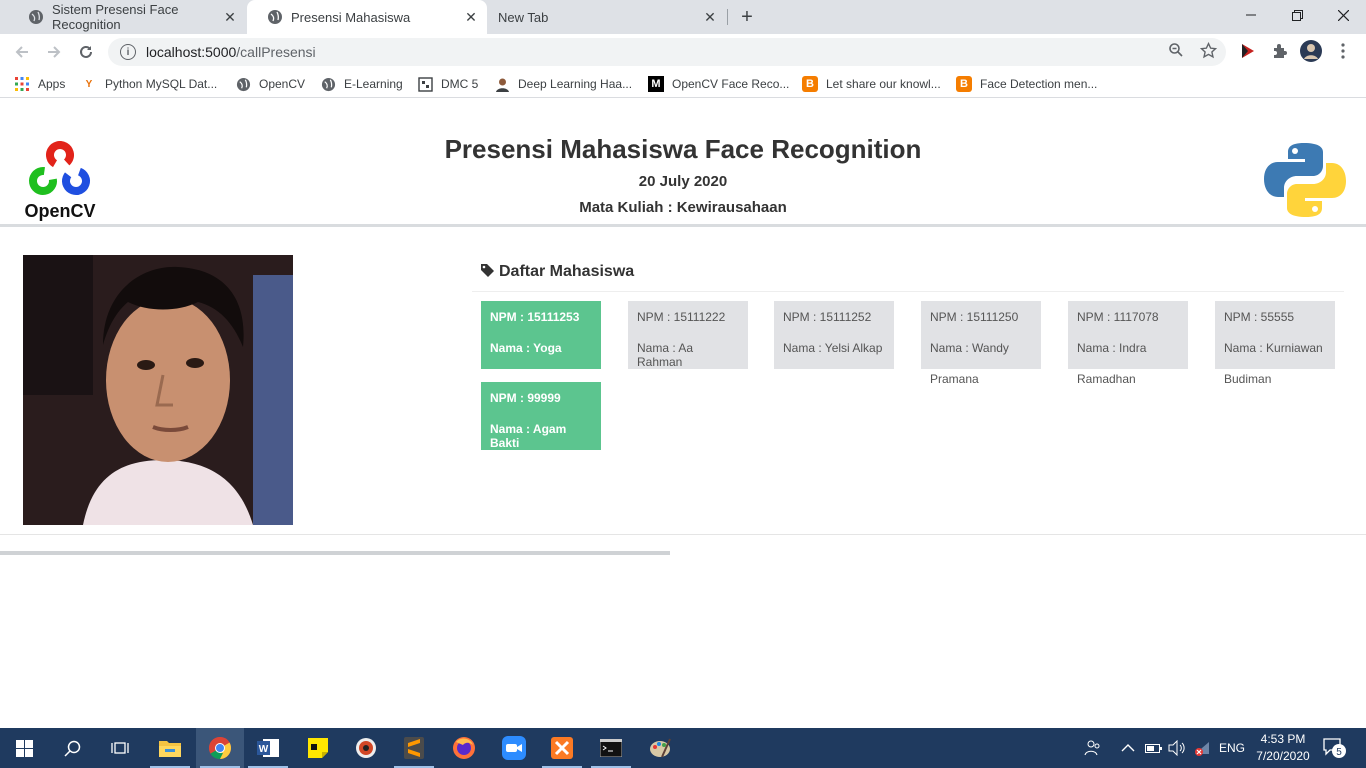 This screenshot has width=1366, height=768. I want to click on student-card-absent: NPM : 1117078 Nama : Indra, so click(1128, 335).